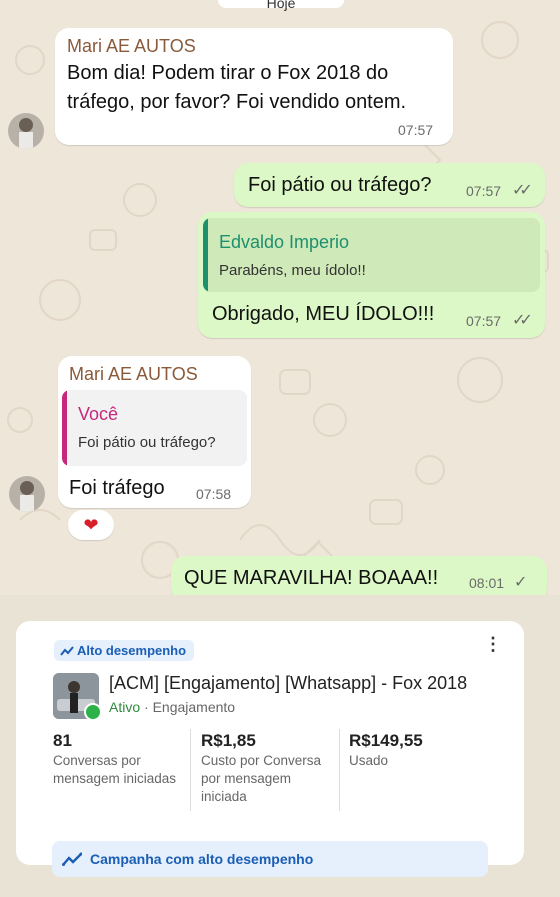  Describe the element at coordinates (93, 712) in the screenshot. I see `active-status-dot` at that location.